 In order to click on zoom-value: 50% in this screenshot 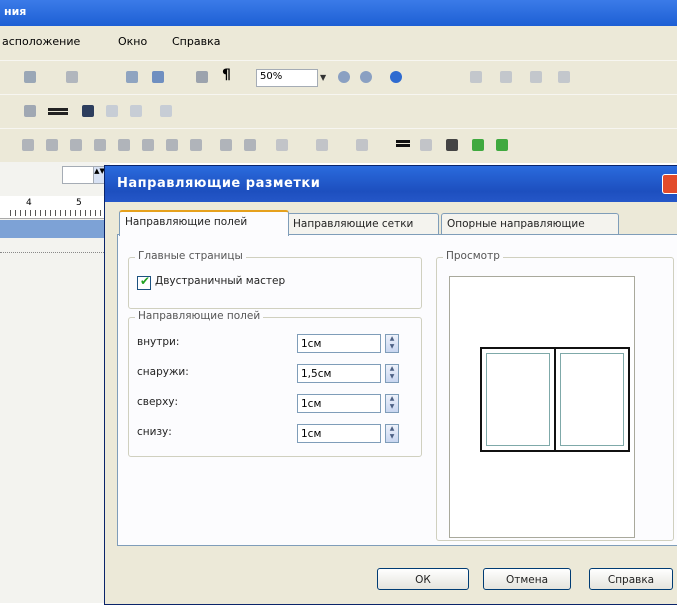, I will do `click(271, 76)`.